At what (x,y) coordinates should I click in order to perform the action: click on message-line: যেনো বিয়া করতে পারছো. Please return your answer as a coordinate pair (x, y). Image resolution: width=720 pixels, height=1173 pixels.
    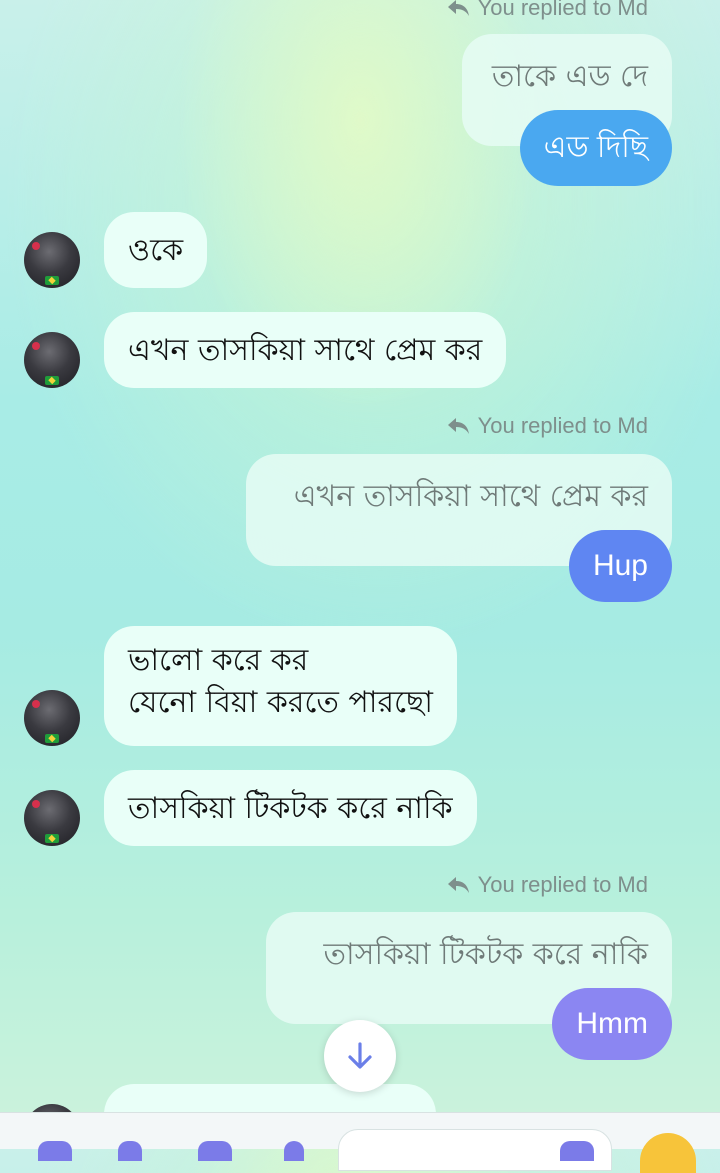
    Looking at the image, I should click on (280, 702).